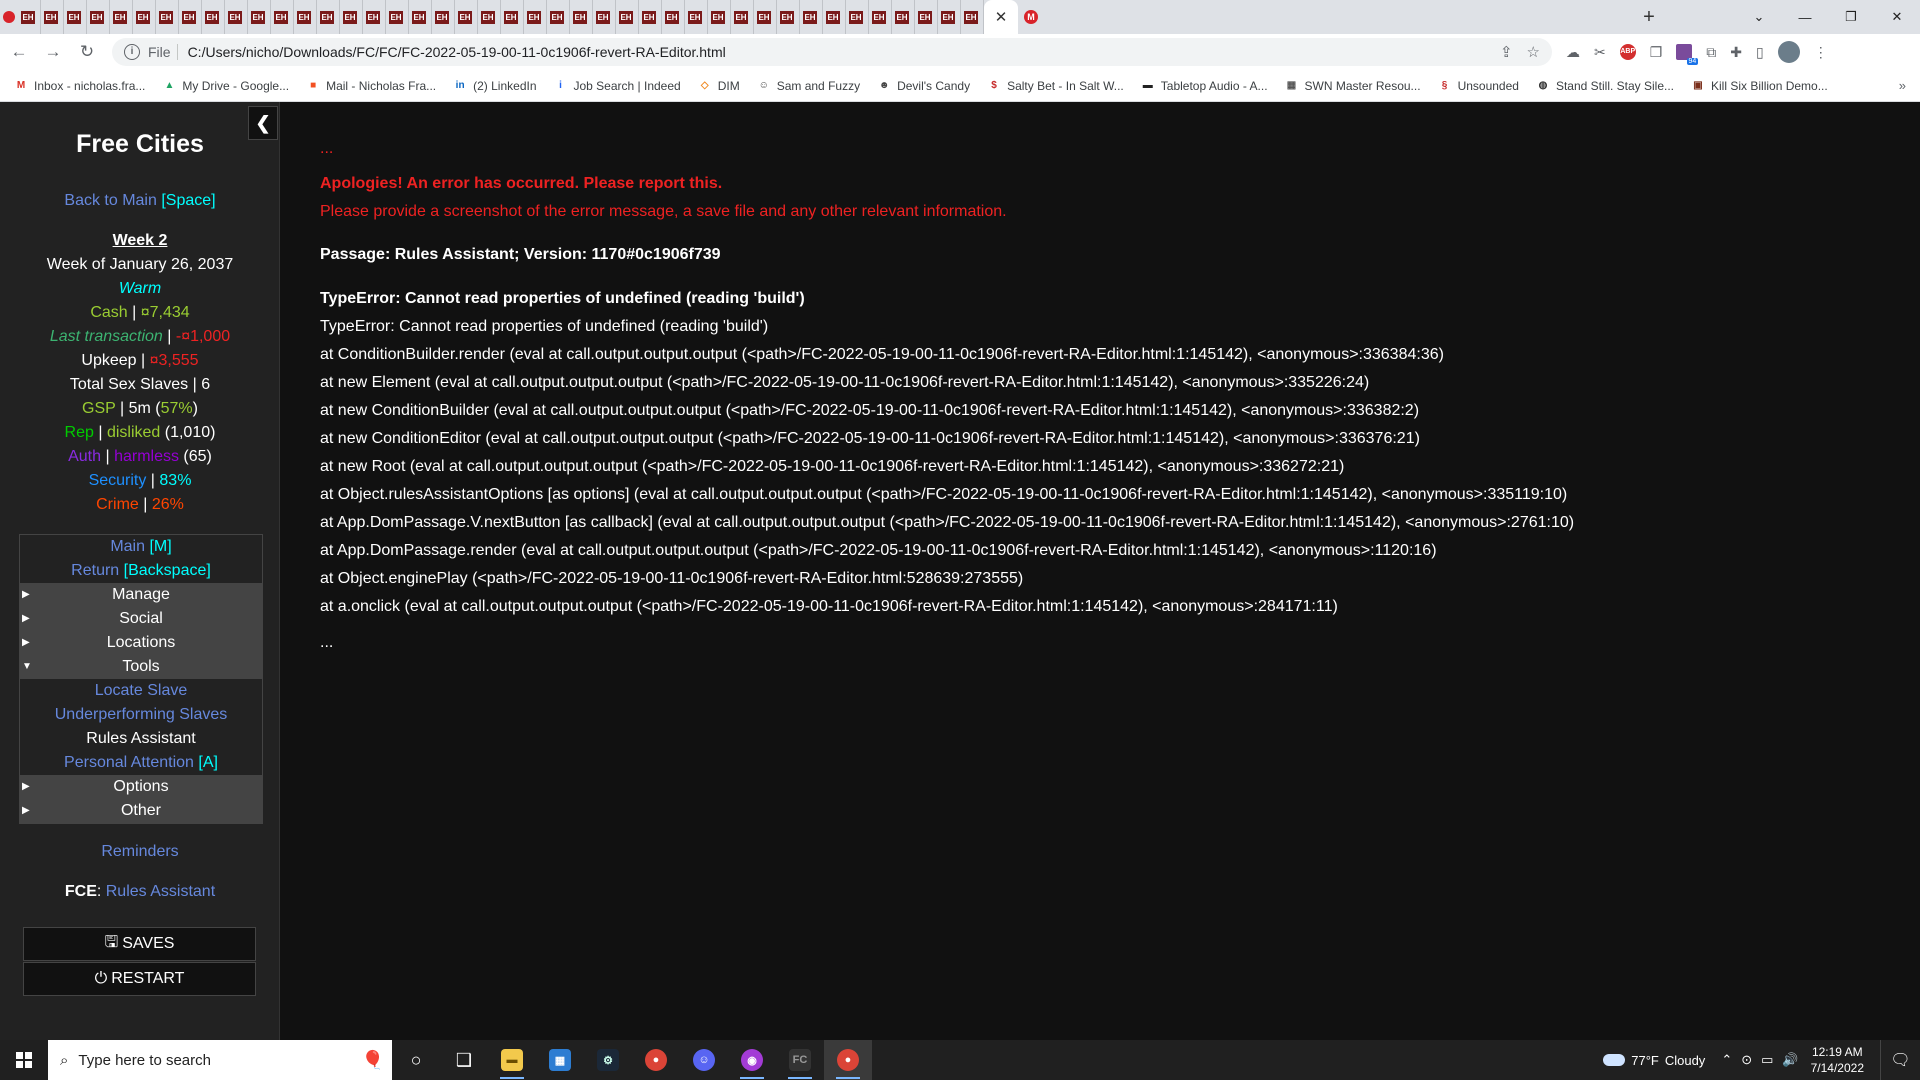  Describe the element at coordinates (132, 52) in the screenshot. I see `info-icon: i` at that location.